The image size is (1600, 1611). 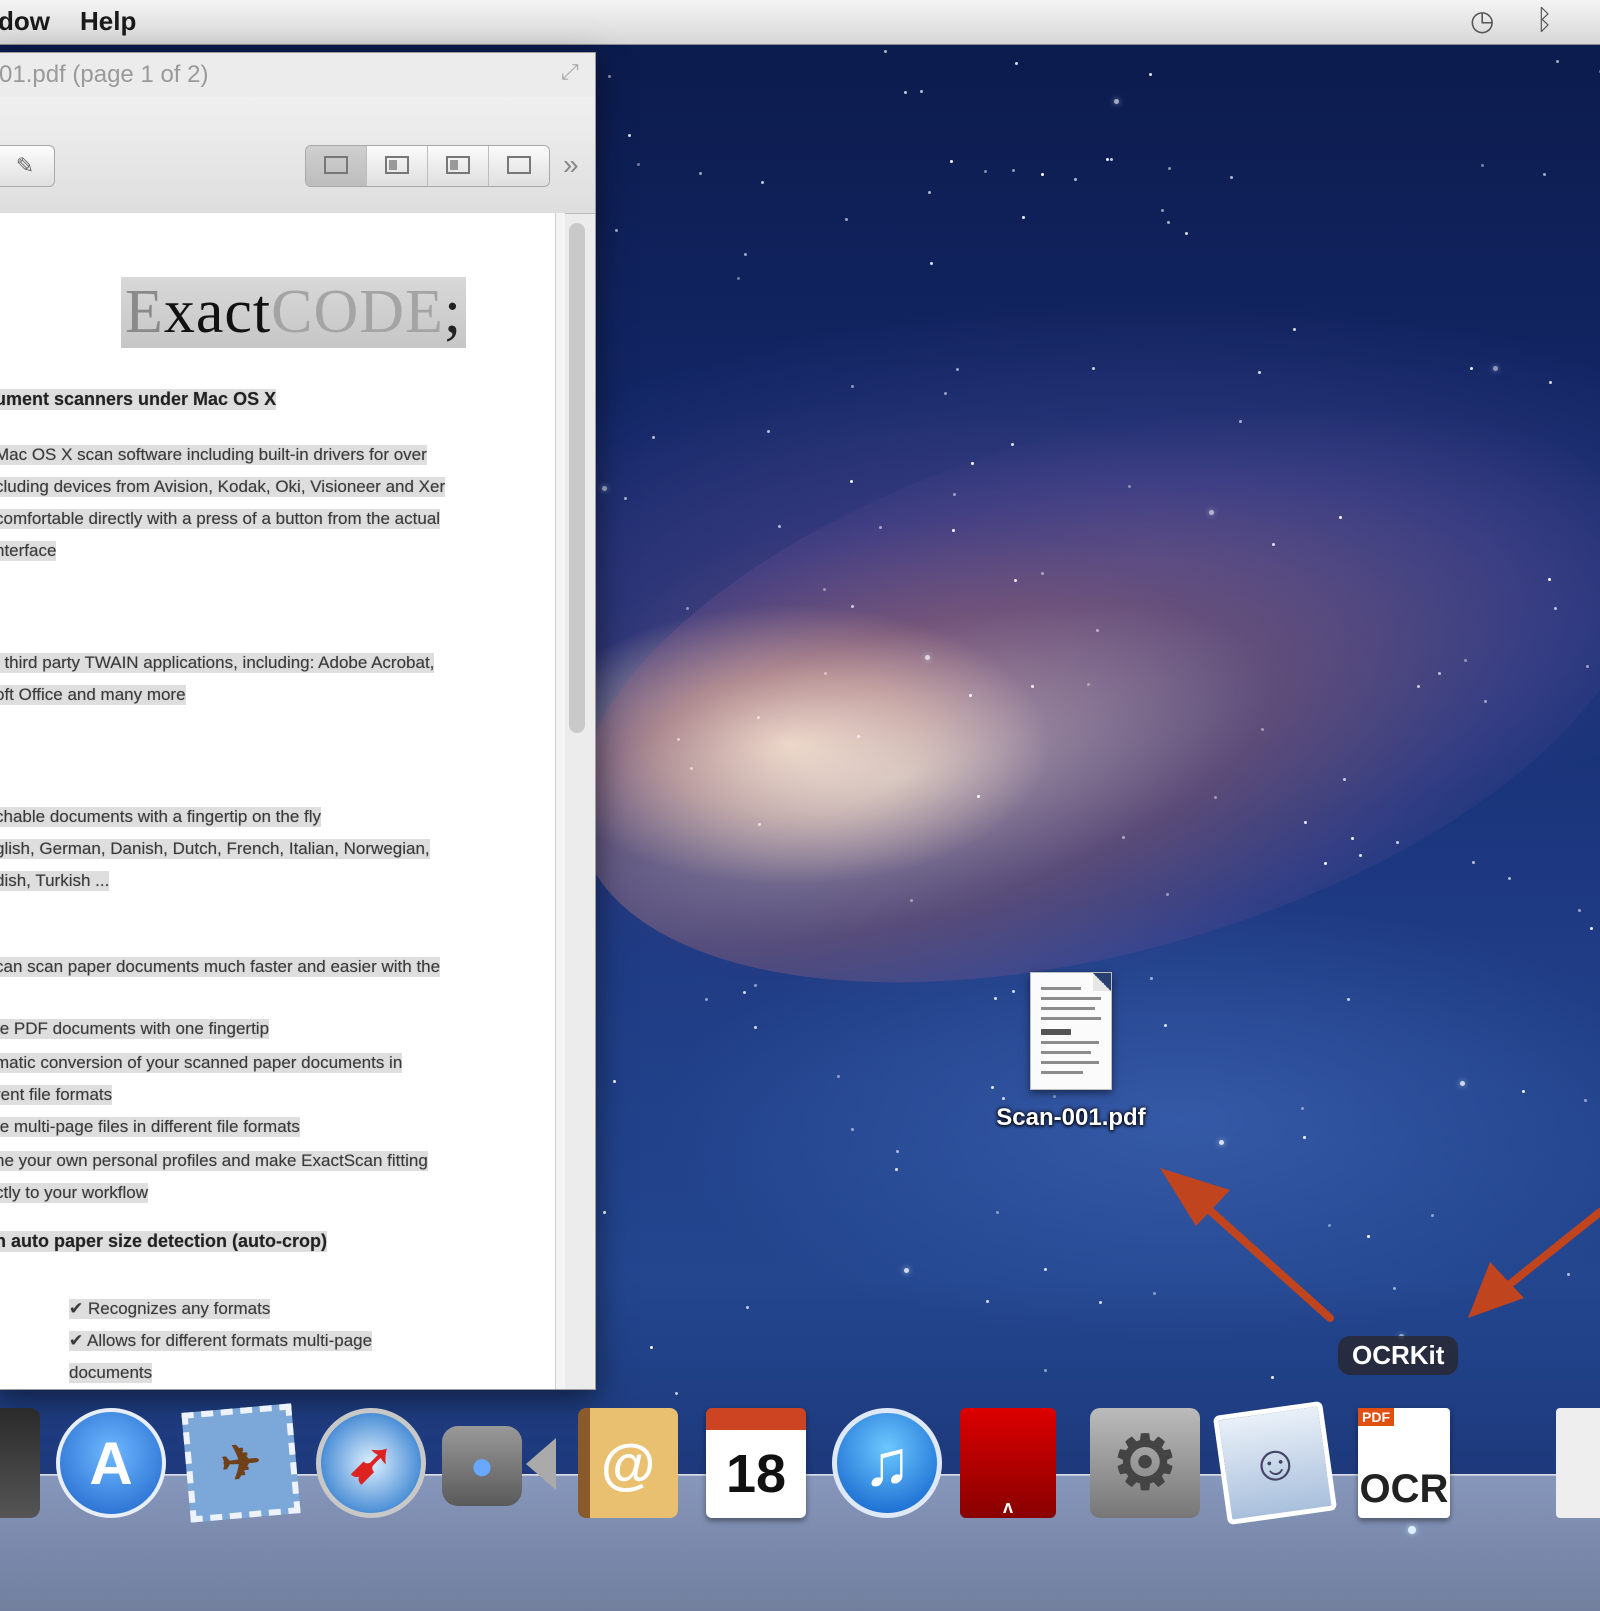 What do you see at coordinates (1578, 1468) in the screenshot?
I see `dock-item-partial-right` at bounding box center [1578, 1468].